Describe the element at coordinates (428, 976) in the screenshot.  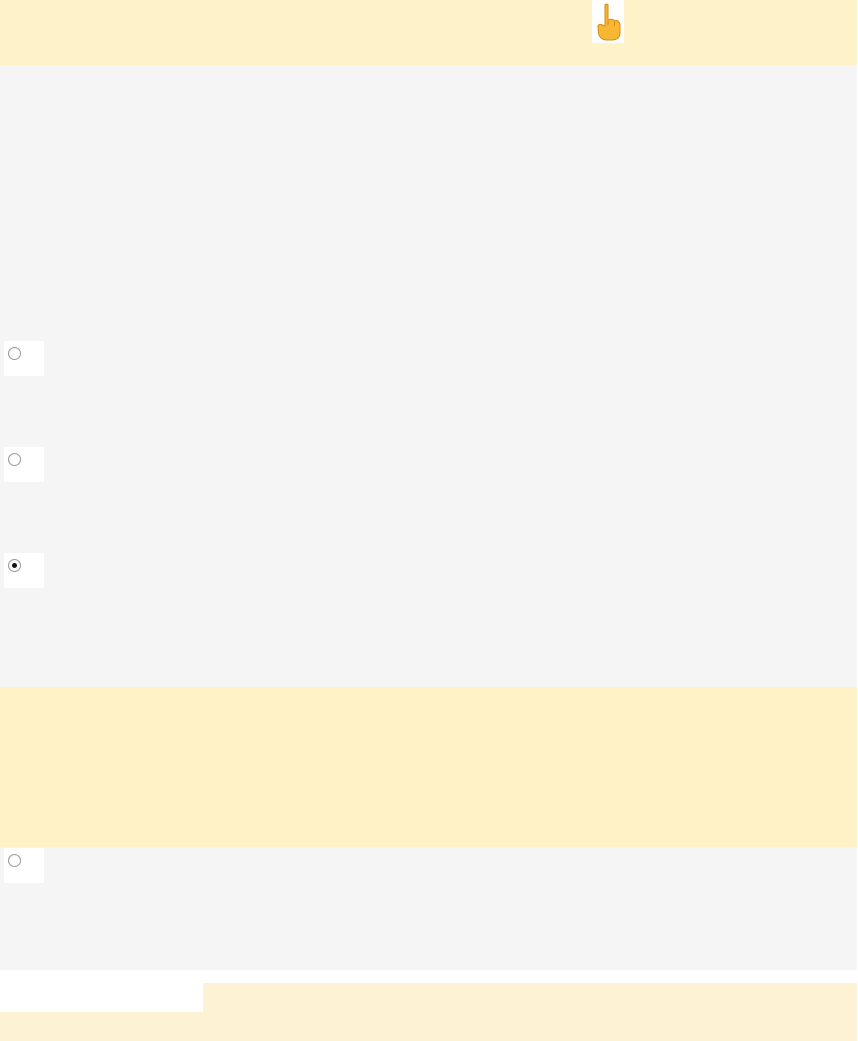
I see `divider` at that location.